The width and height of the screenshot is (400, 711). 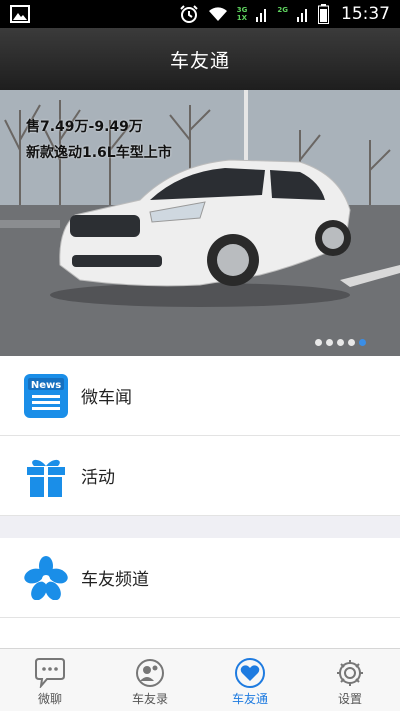 What do you see at coordinates (282, 10) in the screenshot?
I see `network2-label: 2G` at bounding box center [282, 10].